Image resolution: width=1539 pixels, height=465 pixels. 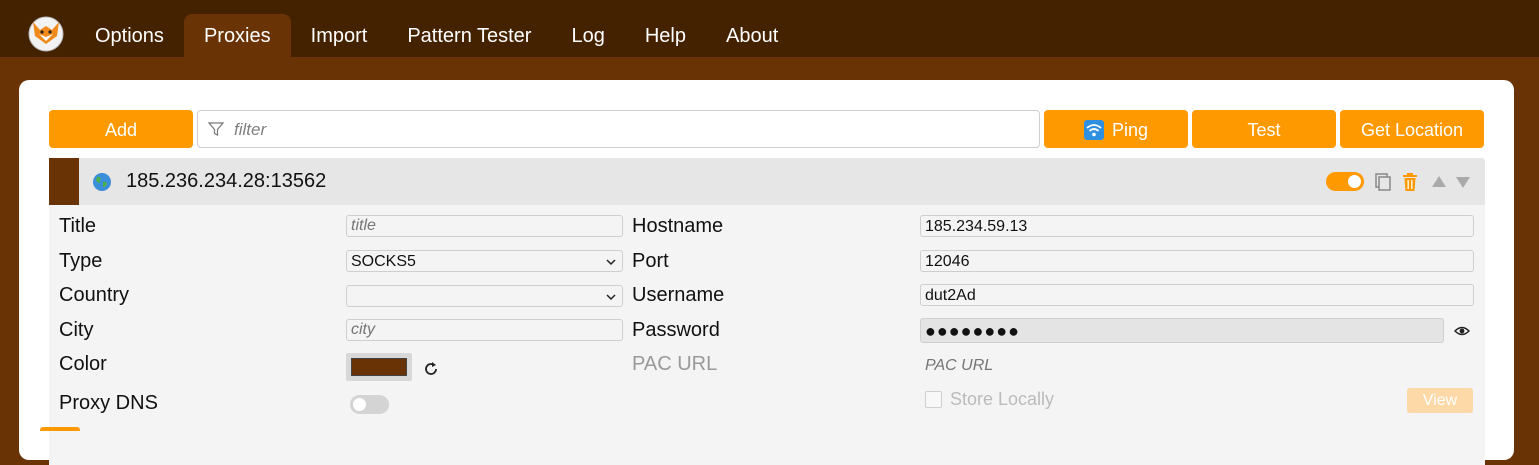 What do you see at coordinates (383, 261) in the screenshot?
I see `type-select-value: SOCKS5` at bounding box center [383, 261].